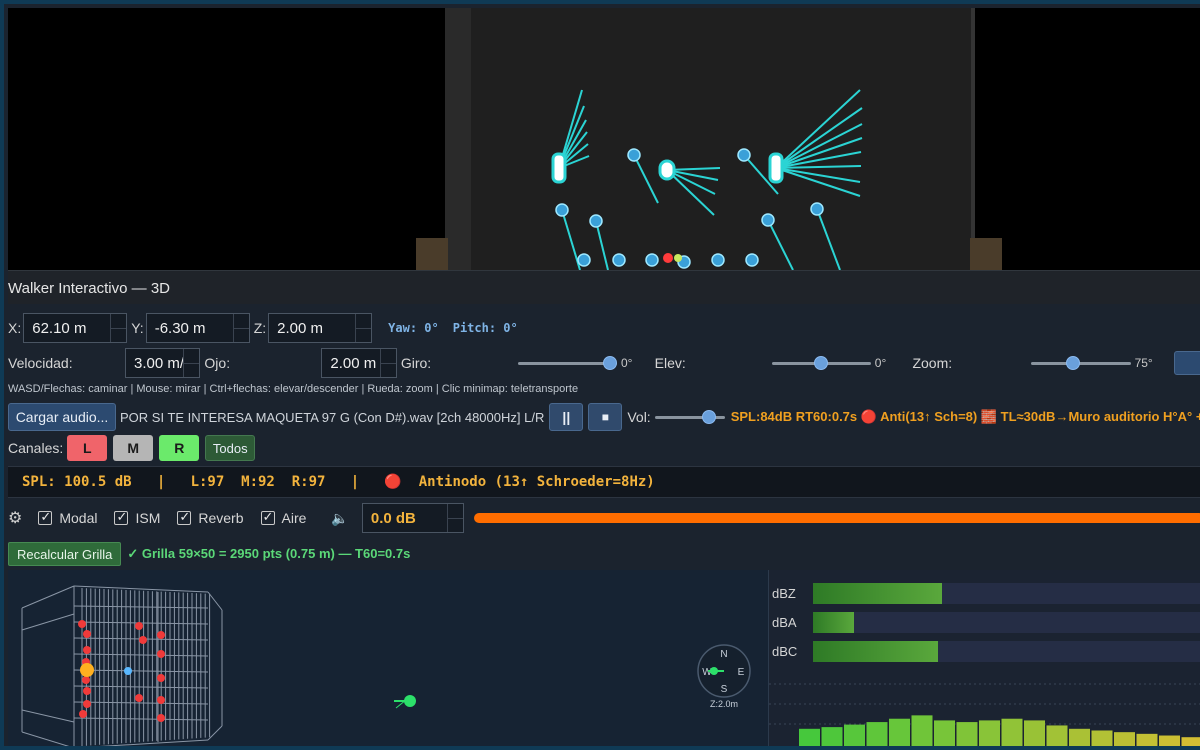 The image size is (1200, 750). What do you see at coordinates (386, 665) in the screenshot?
I see `minimap-canvas: N S E W Z:2.0m` at bounding box center [386, 665].